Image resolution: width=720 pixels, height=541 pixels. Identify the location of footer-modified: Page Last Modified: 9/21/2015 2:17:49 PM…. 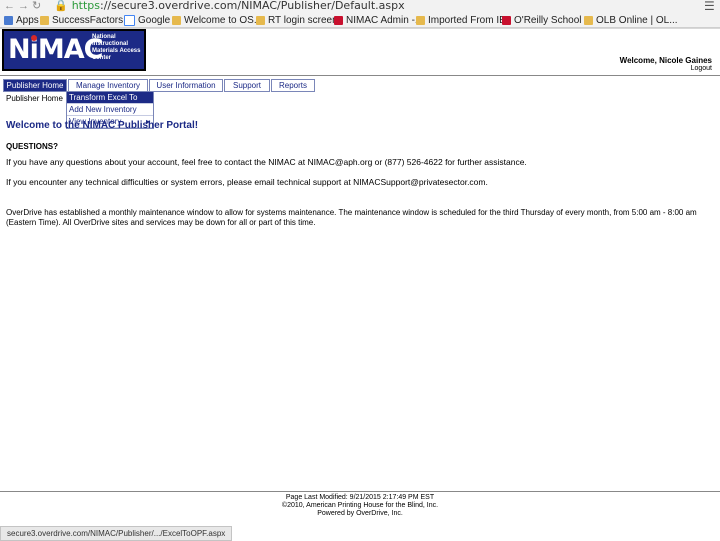
(360, 497).